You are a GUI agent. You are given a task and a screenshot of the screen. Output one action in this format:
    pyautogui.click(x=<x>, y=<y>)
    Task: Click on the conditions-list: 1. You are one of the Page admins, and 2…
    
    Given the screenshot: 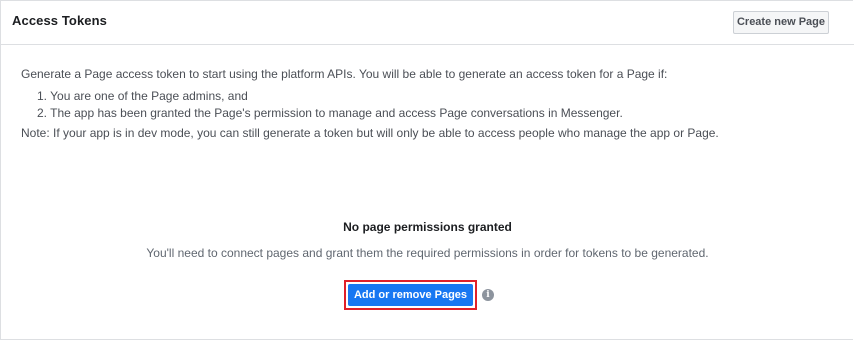 What is the action you would take?
    pyautogui.click(x=431, y=105)
    